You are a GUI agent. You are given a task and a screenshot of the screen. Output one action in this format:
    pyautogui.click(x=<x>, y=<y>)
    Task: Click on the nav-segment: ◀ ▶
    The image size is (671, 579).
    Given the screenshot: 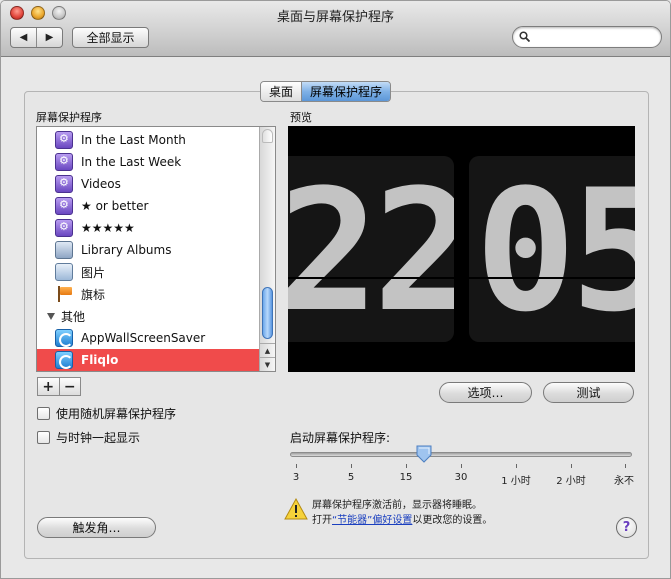 What is the action you would take?
    pyautogui.click(x=36, y=37)
    